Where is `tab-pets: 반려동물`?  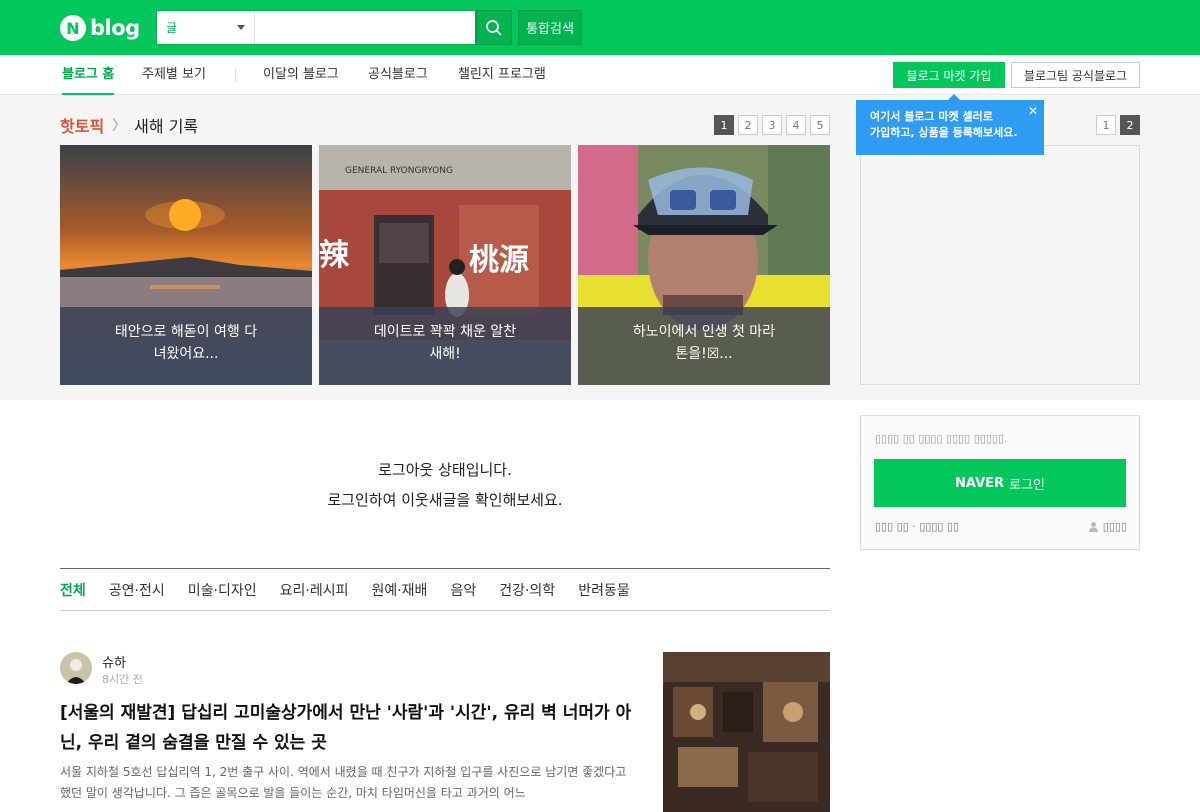
tab-pets: 반려동물 is located at coordinates (604, 590).